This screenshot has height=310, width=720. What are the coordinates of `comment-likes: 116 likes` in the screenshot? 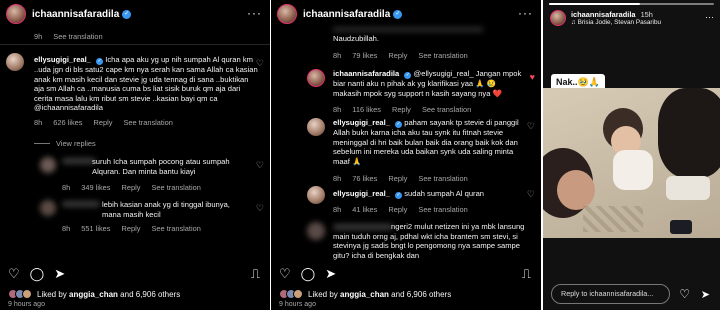 It's located at (366, 109).